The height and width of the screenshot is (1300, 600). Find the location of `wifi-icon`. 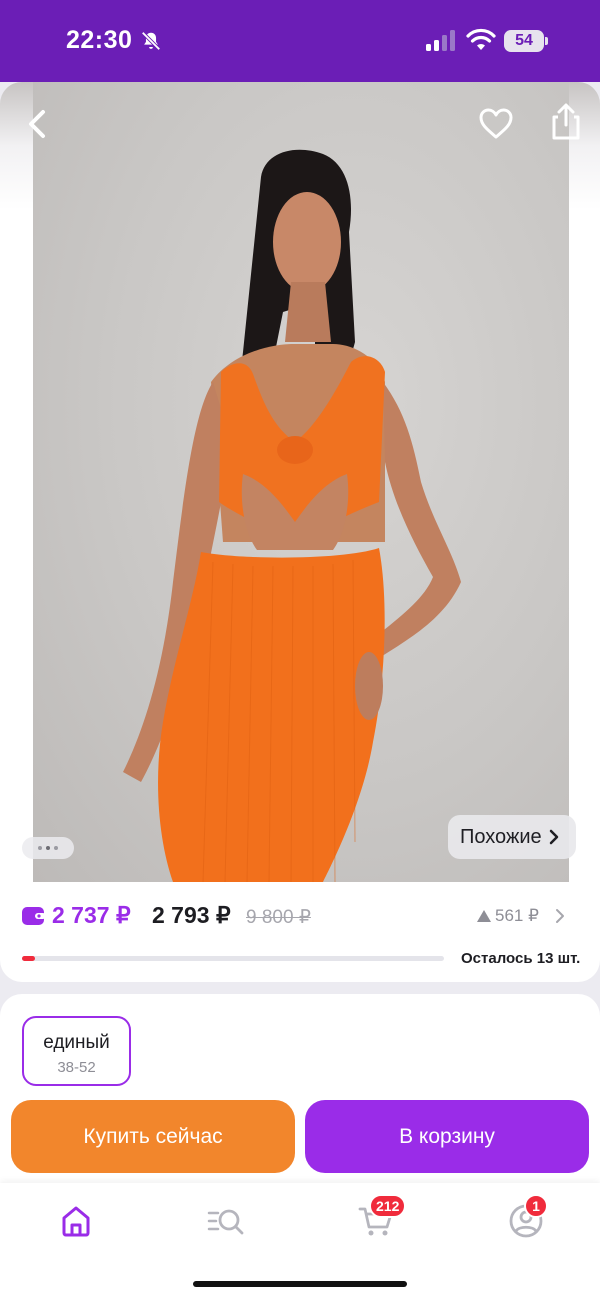

wifi-icon is located at coordinates (481, 39).